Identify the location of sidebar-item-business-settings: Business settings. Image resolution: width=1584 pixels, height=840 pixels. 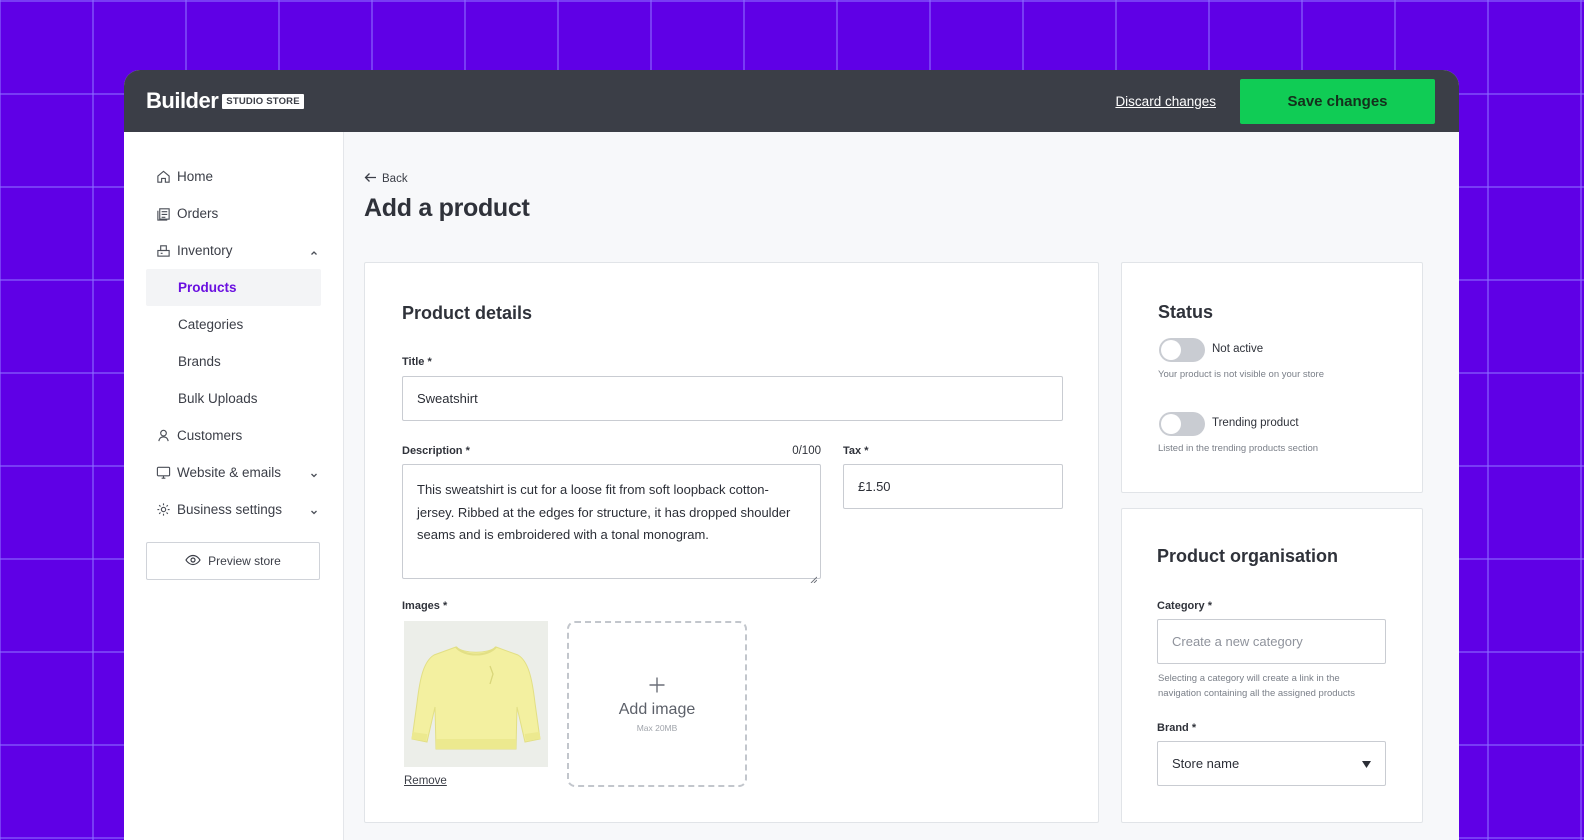
(233, 509).